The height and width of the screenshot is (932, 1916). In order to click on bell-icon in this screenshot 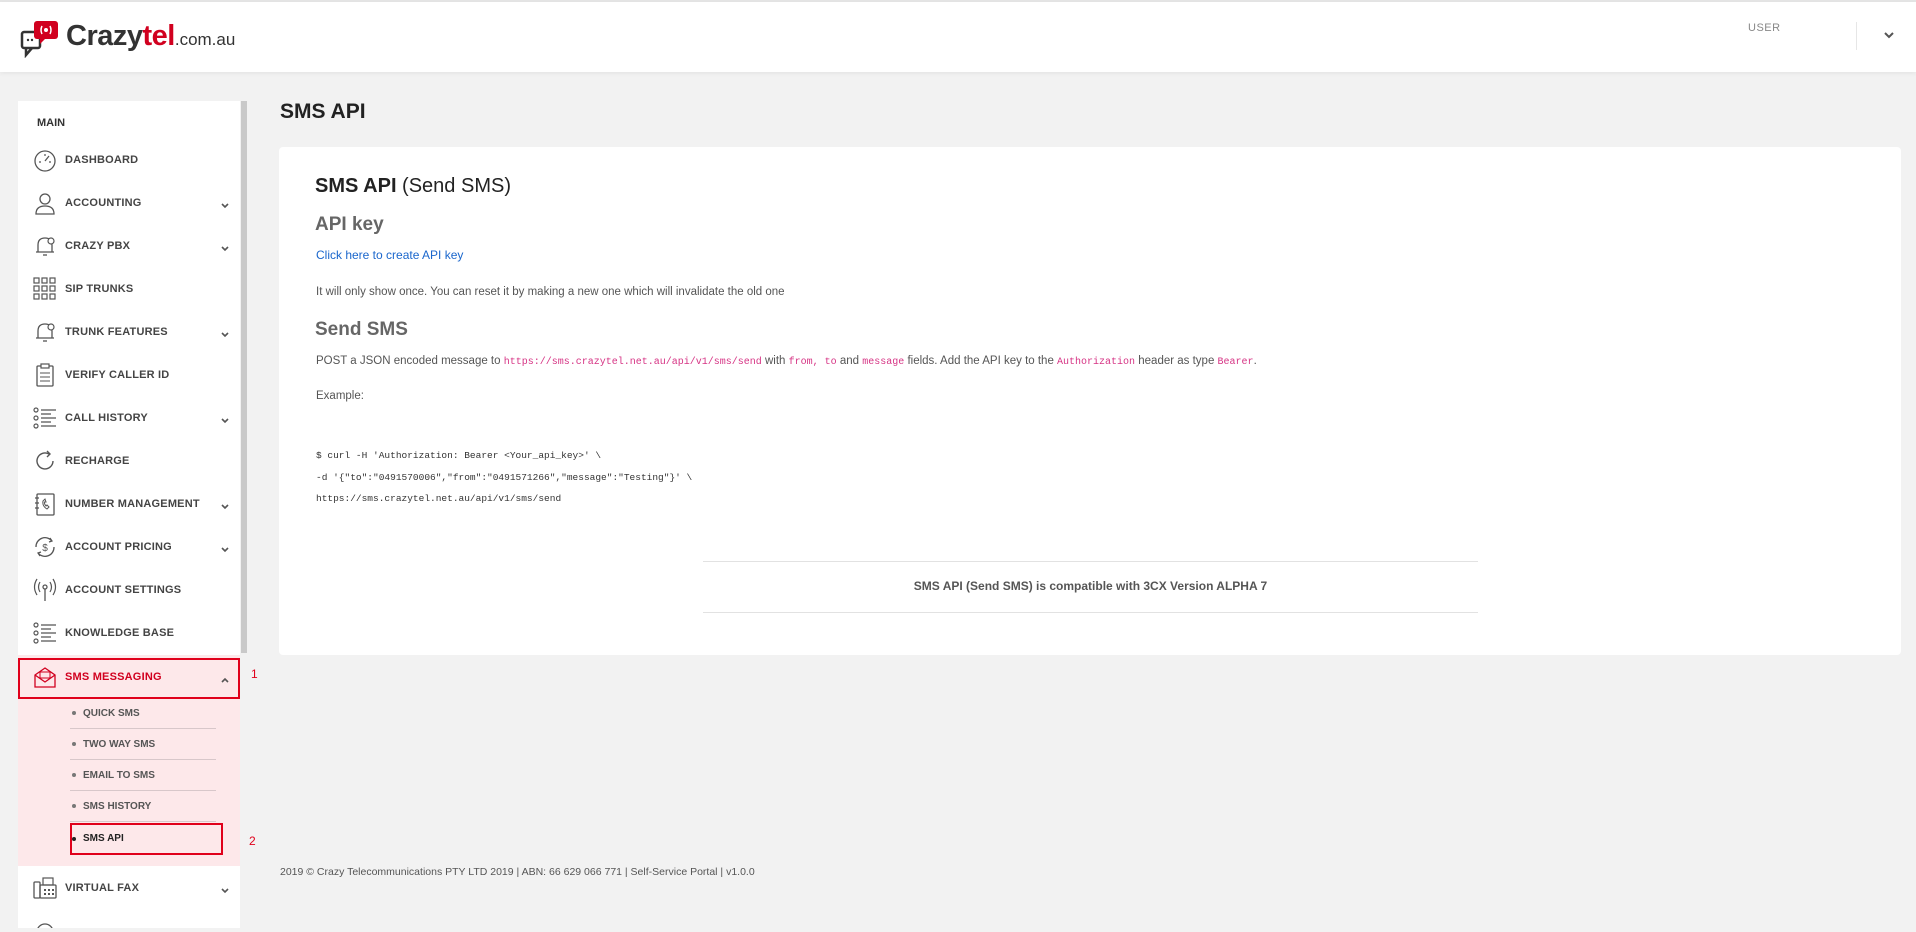, I will do `click(45, 246)`.